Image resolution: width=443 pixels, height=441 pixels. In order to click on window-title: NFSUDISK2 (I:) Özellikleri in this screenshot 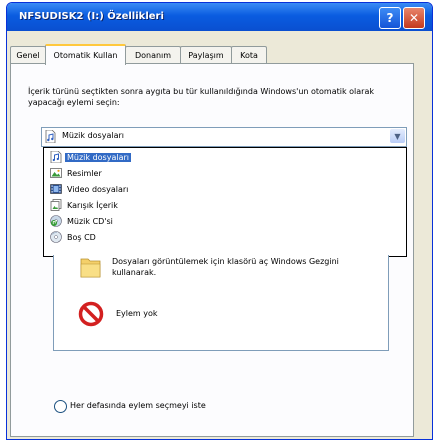, I will do `click(91, 16)`.